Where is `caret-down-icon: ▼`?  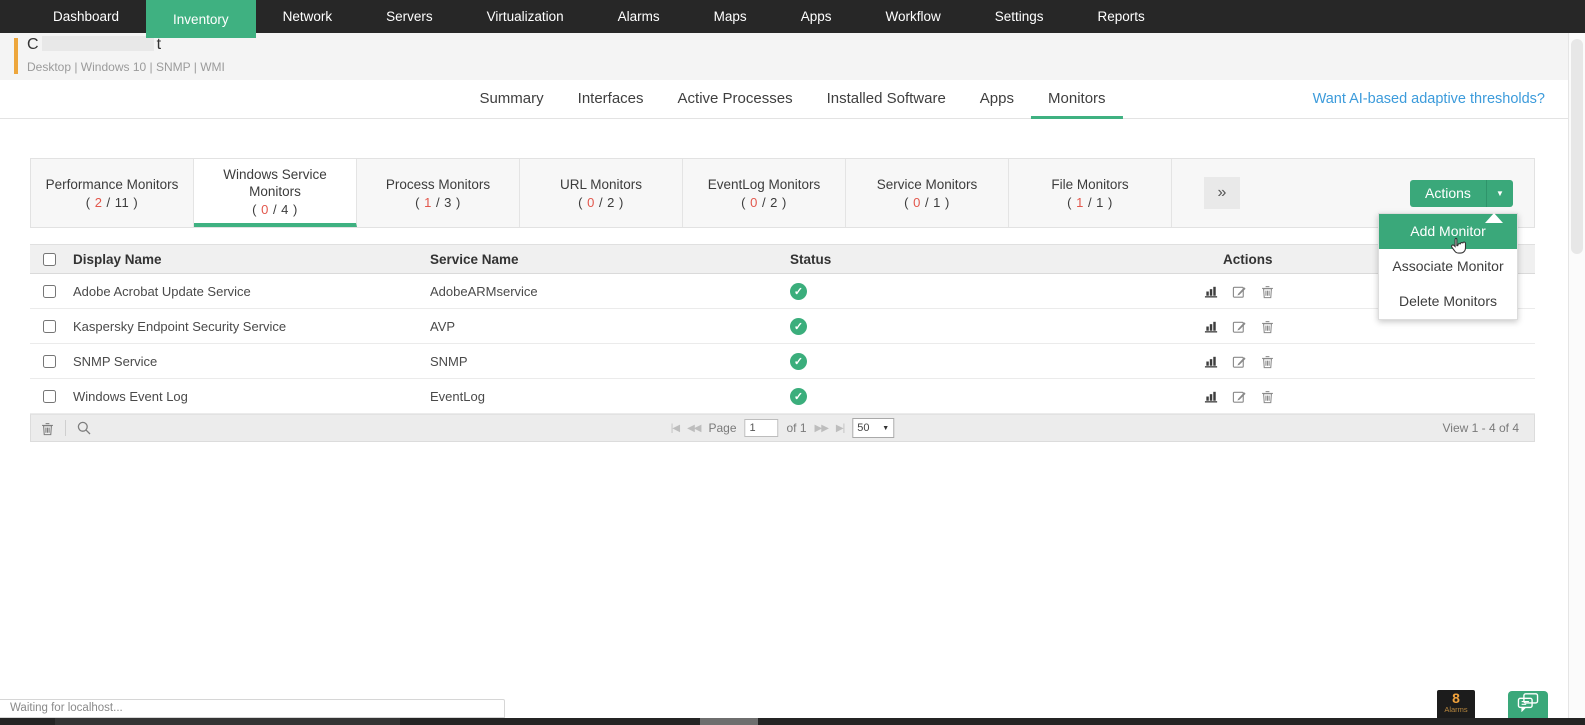 caret-down-icon: ▼ is located at coordinates (886, 428).